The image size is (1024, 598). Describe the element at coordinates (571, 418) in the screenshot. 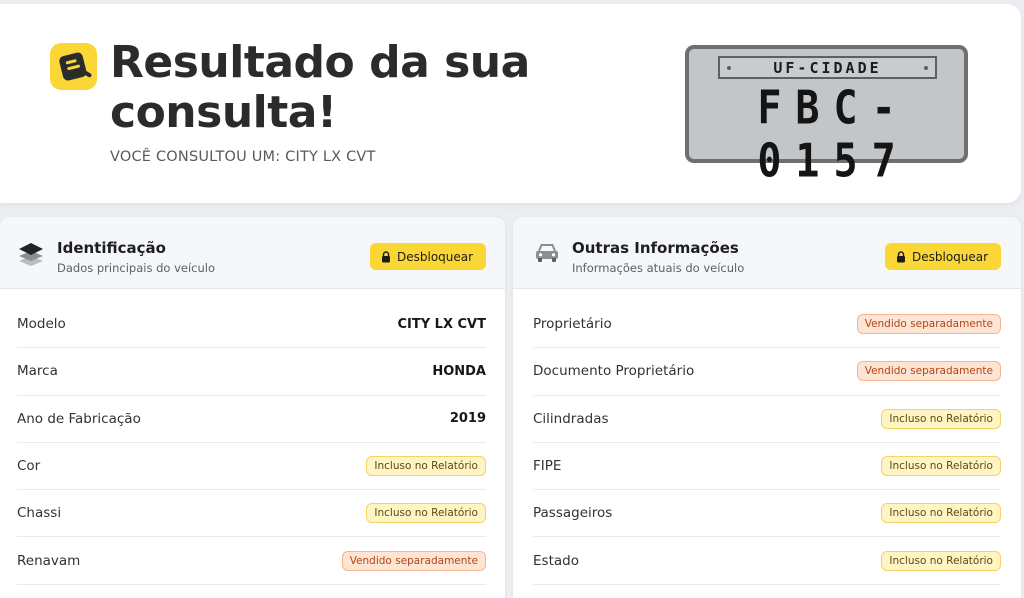

I see `row-label: Cilindradas` at that location.